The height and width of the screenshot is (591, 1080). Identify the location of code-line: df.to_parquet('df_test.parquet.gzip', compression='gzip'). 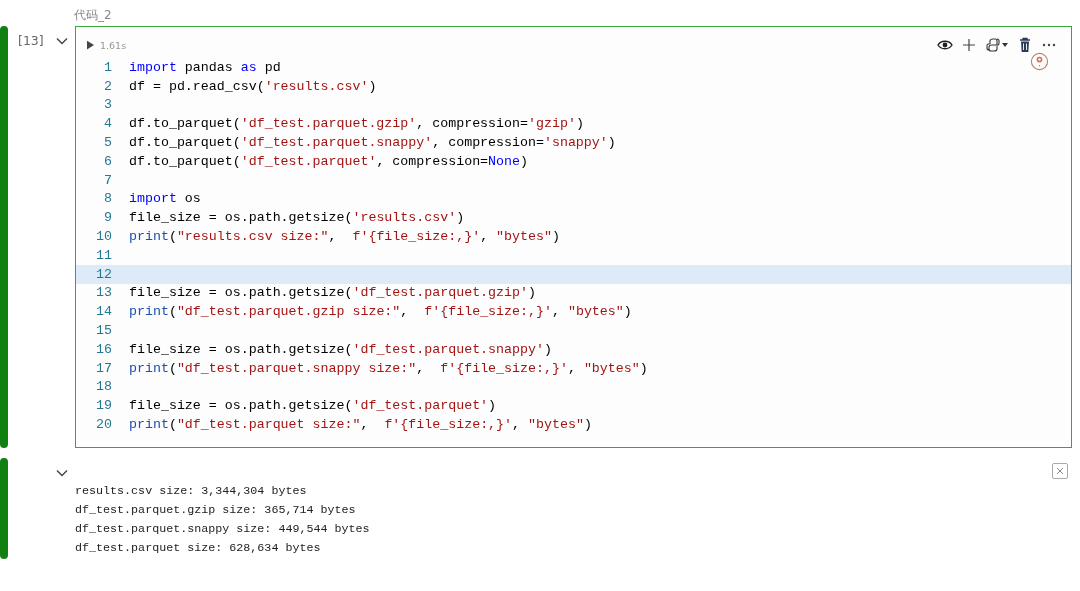
(356, 124).